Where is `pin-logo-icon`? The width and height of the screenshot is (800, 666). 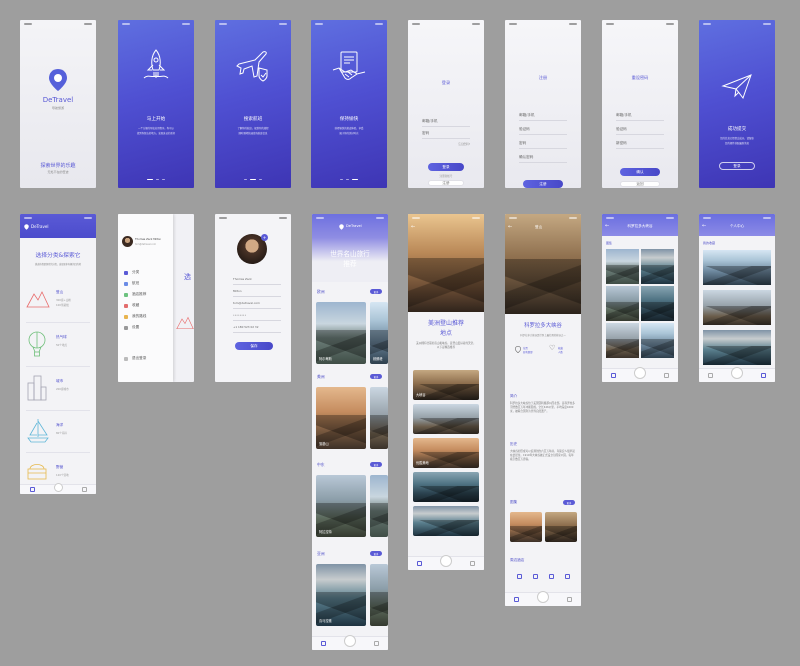 pin-logo-icon is located at coordinates (58, 80).